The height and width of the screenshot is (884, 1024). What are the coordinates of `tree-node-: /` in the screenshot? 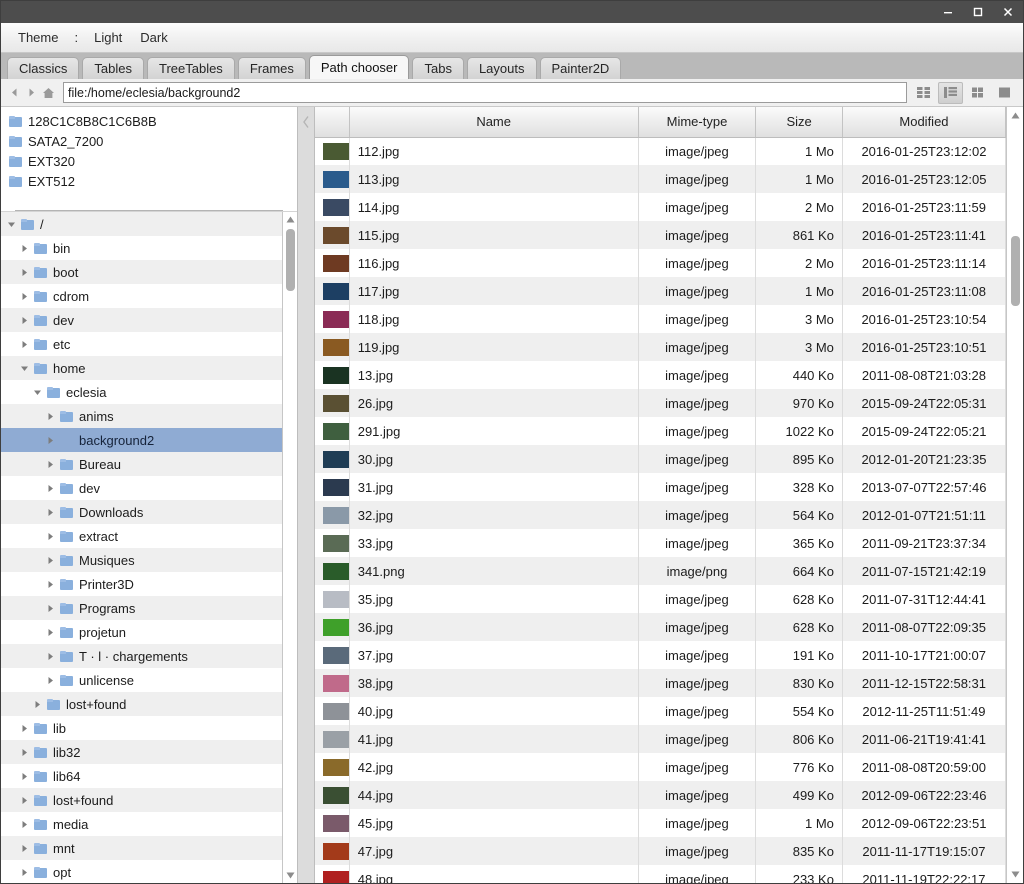 It's located at (141, 224).